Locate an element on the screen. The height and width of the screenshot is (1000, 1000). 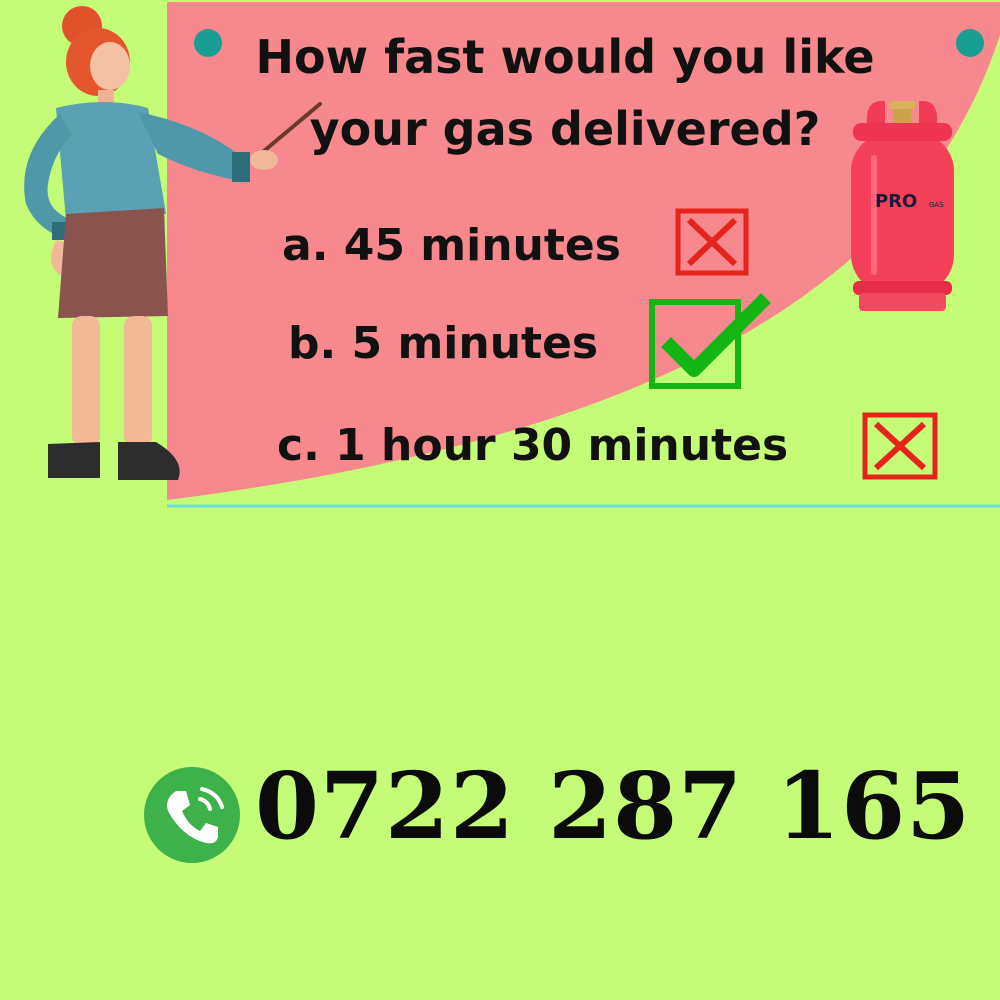
phone-number: 0722 287 165 is located at coordinates (613, 806).